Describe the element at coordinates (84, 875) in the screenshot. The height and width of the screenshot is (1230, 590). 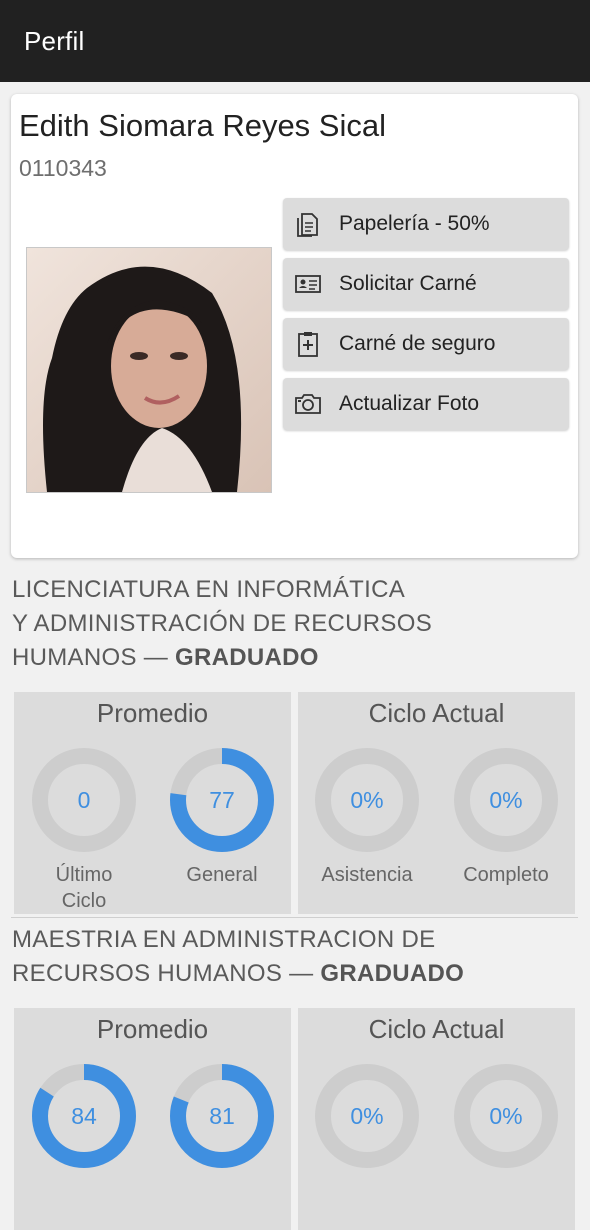
I see `label-line: Último` at that location.